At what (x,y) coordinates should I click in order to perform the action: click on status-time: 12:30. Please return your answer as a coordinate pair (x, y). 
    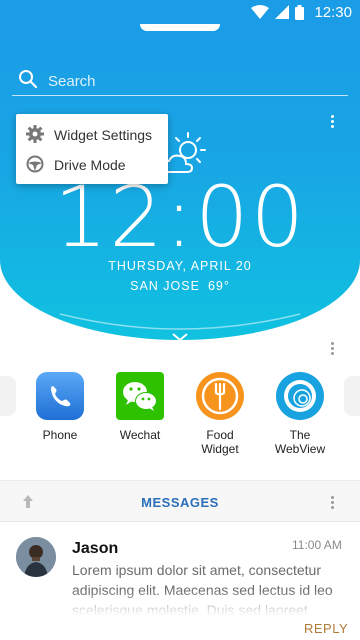
    Looking at the image, I should click on (333, 12).